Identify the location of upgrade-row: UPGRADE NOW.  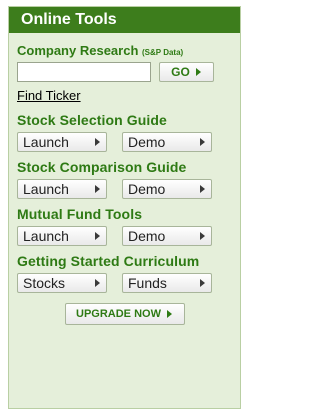
(124, 314).